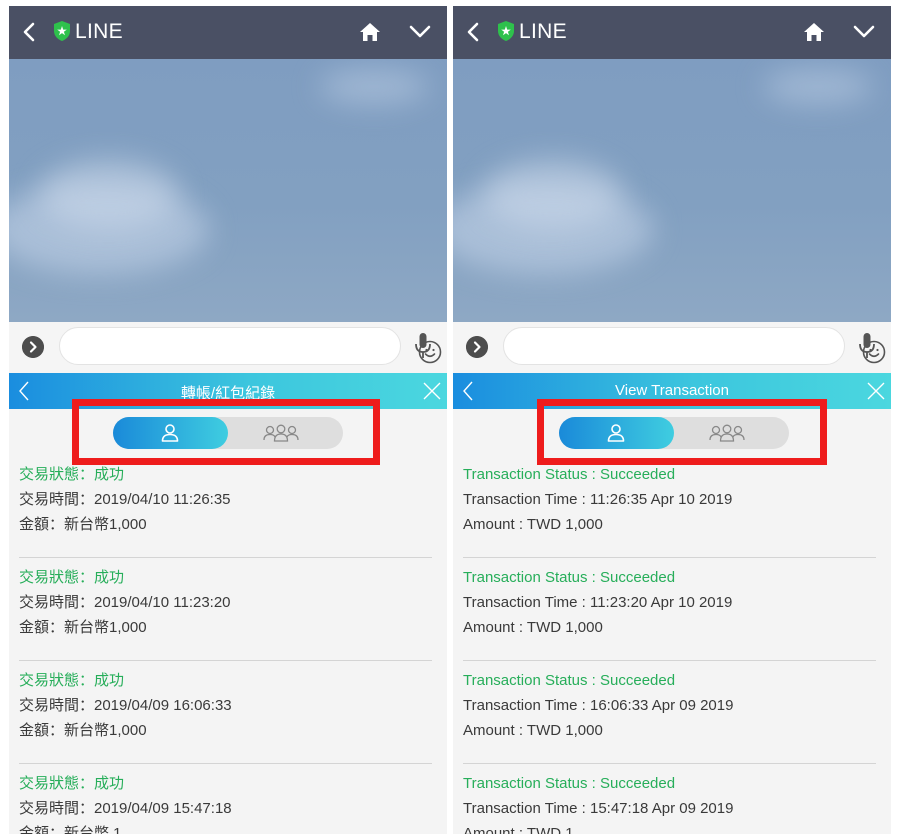 The height and width of the screenshot is (834, 898). Describe the element at coordinates (598, 499) in the screenshot. I see `transaction-time: Transaction Time : 11:26:35 Apr 10 2019` at that location.